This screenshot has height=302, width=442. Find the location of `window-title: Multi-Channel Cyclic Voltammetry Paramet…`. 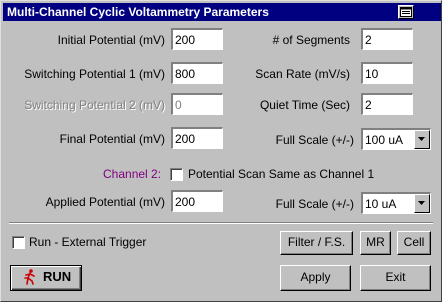

window-title: Multi-Channel Cyclic Voltammetry Paramet… is located at coordinates (138, 12).